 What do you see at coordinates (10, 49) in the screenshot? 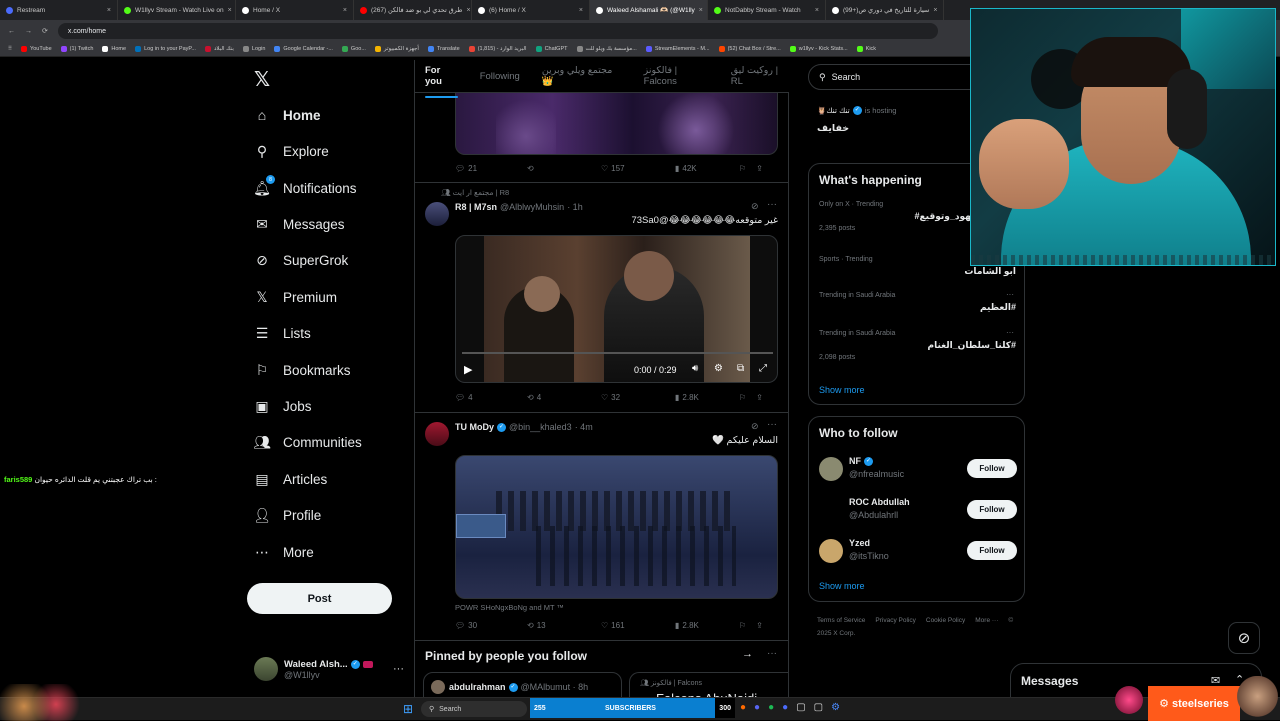
I see `apps-icon: ⠿` at bounding box center [10, 49].